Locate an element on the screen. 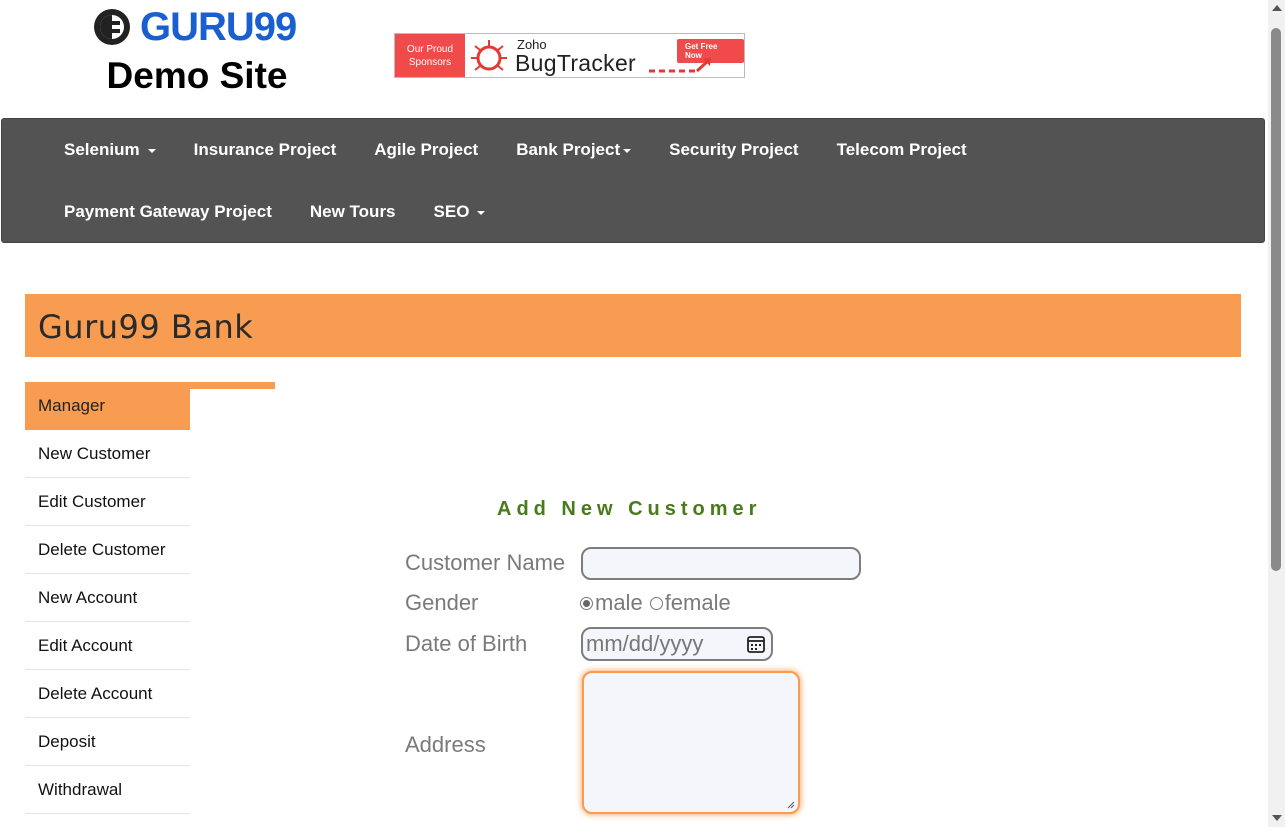 The height and width of the screenshot is (827, 1285). sidebar-item-edit-customer: Edit Customer is located at coordinates (107, 502).